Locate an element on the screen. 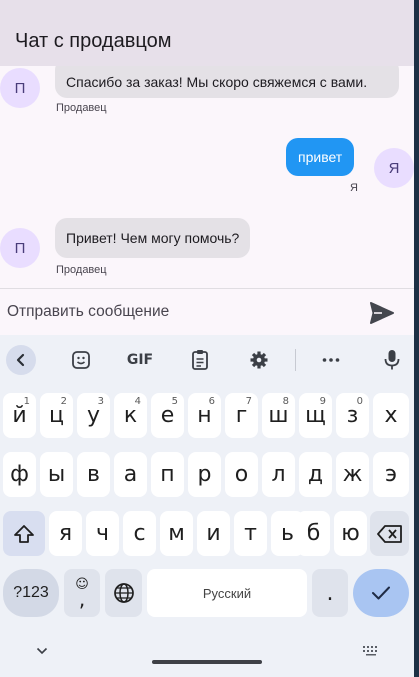 This screenshot has height=677, width=419. key-hint: 2 is located at coordinates (63, 401).